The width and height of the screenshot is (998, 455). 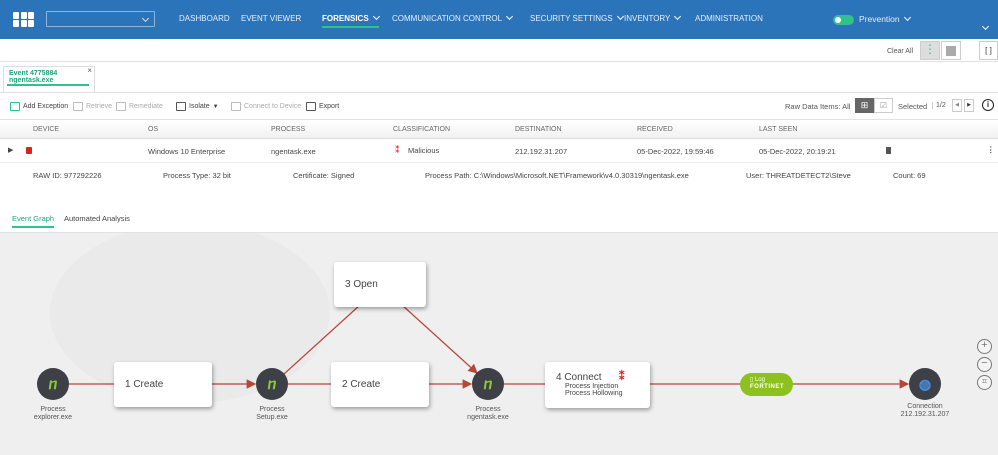 I want to click on nav-dashboard: DASHBOARD, so click(x=204, y=18).